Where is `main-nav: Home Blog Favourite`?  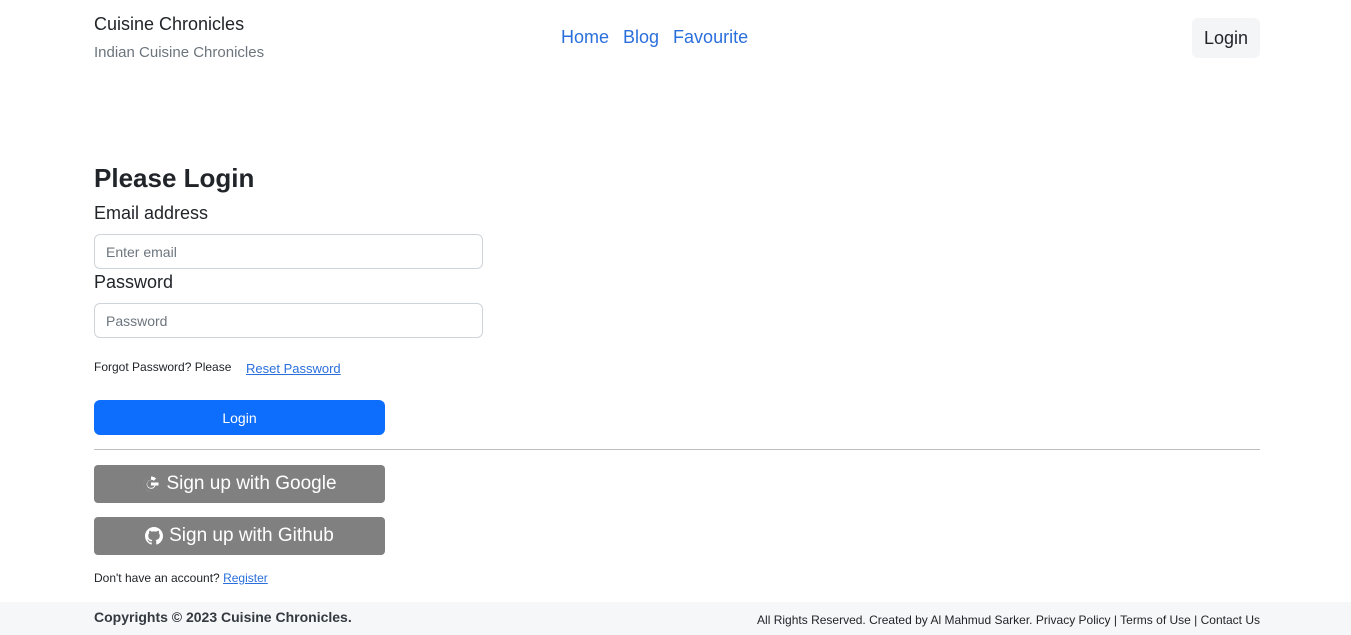 main-nav: Home Blog Favourite is located at coordinates (654, 37).